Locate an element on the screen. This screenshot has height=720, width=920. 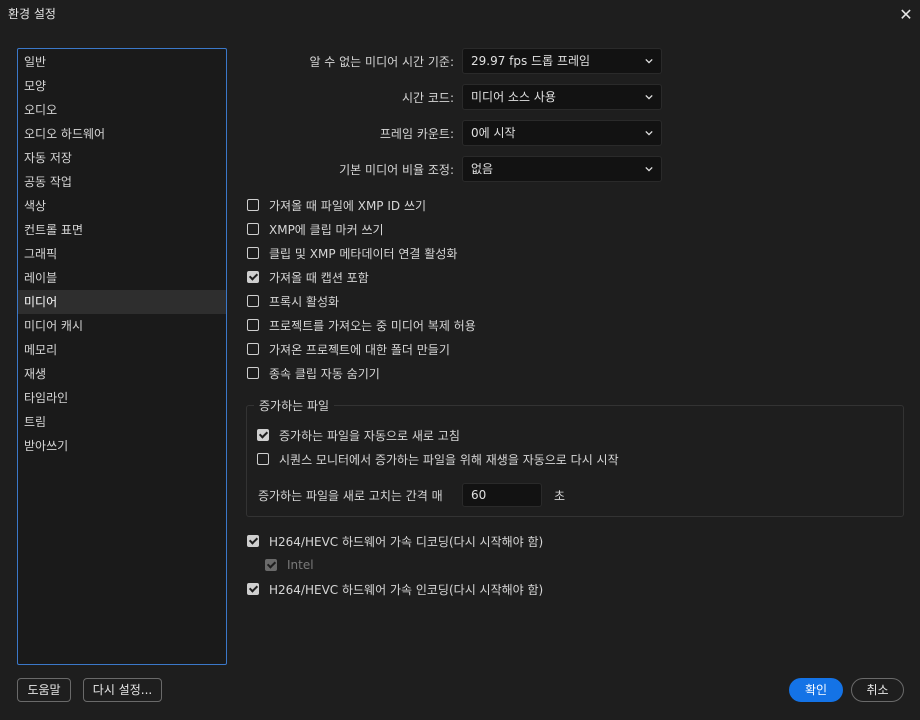
checkbox-row-hide-subclips: 종속 클립 자동 숨기기 is located at coordinates (313, 373).